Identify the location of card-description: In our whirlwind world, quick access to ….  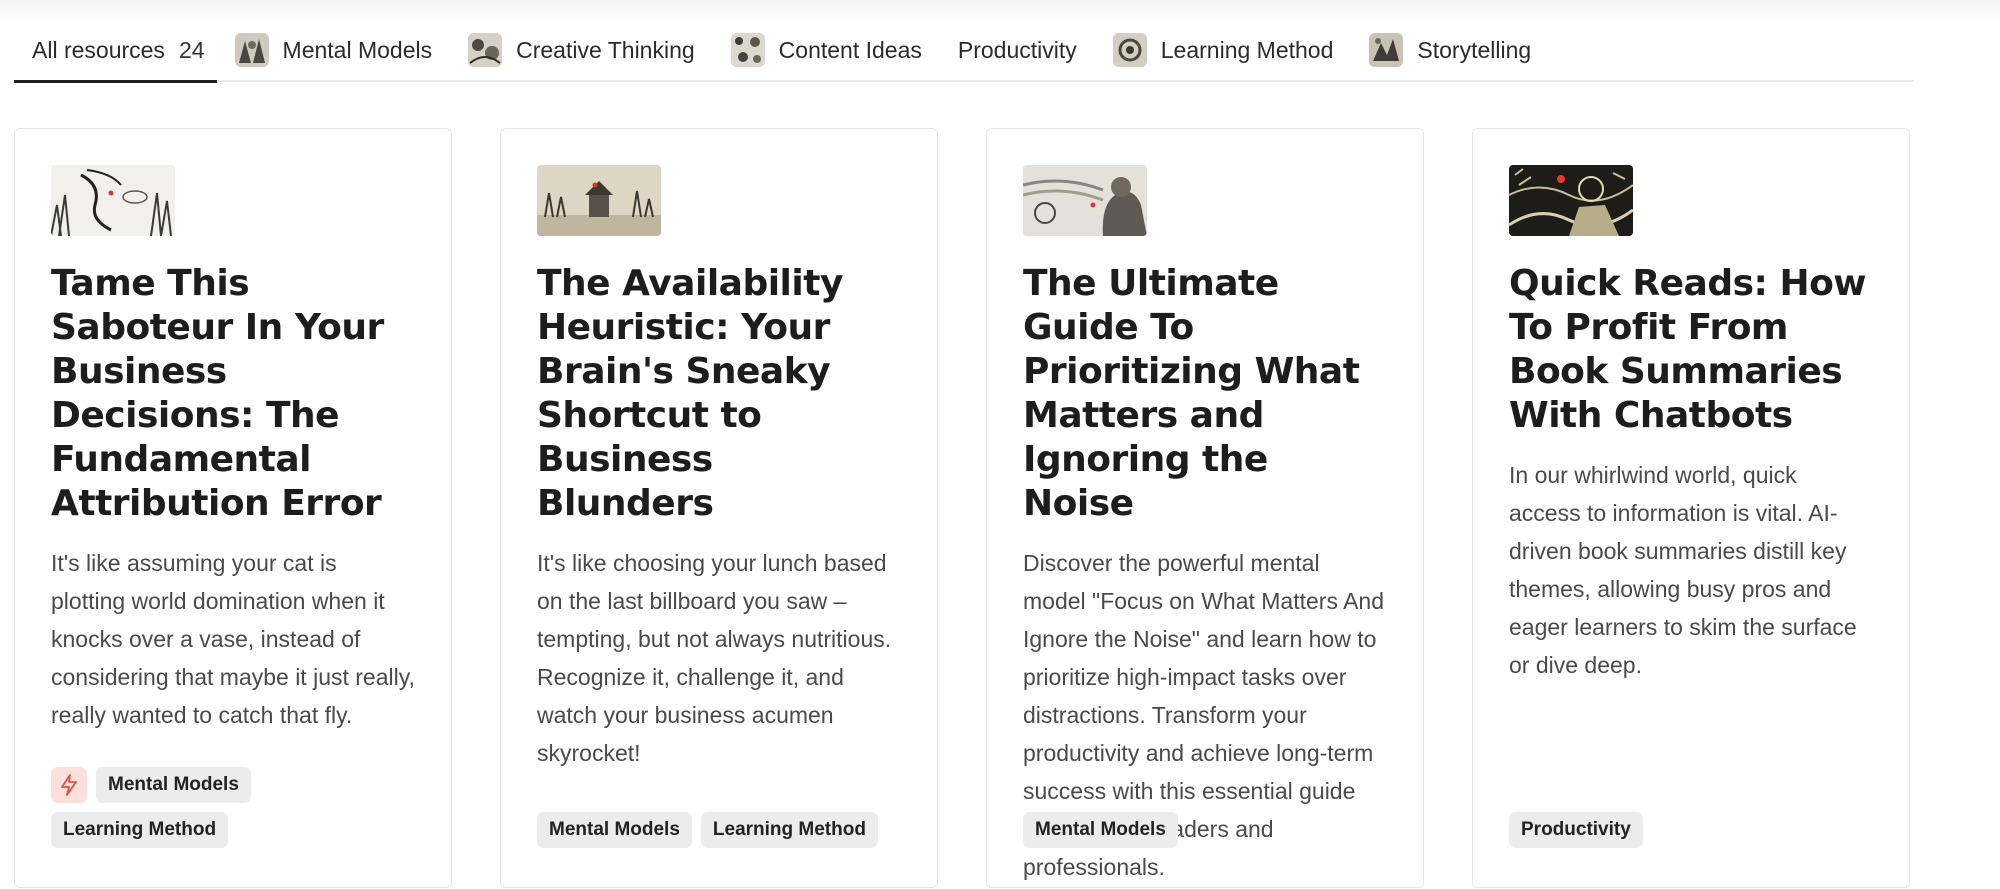
(1683, 570).